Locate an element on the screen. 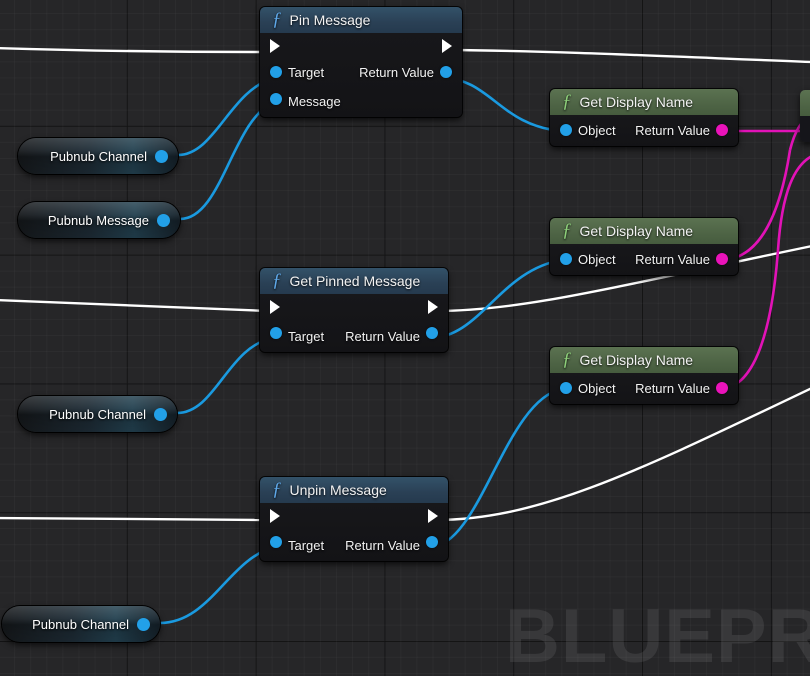 The width and height of the screenshot is (810, 676). node-get-display-name-1: ƒ Get Display Name Object Return Value is located at coordinates (644, 117).